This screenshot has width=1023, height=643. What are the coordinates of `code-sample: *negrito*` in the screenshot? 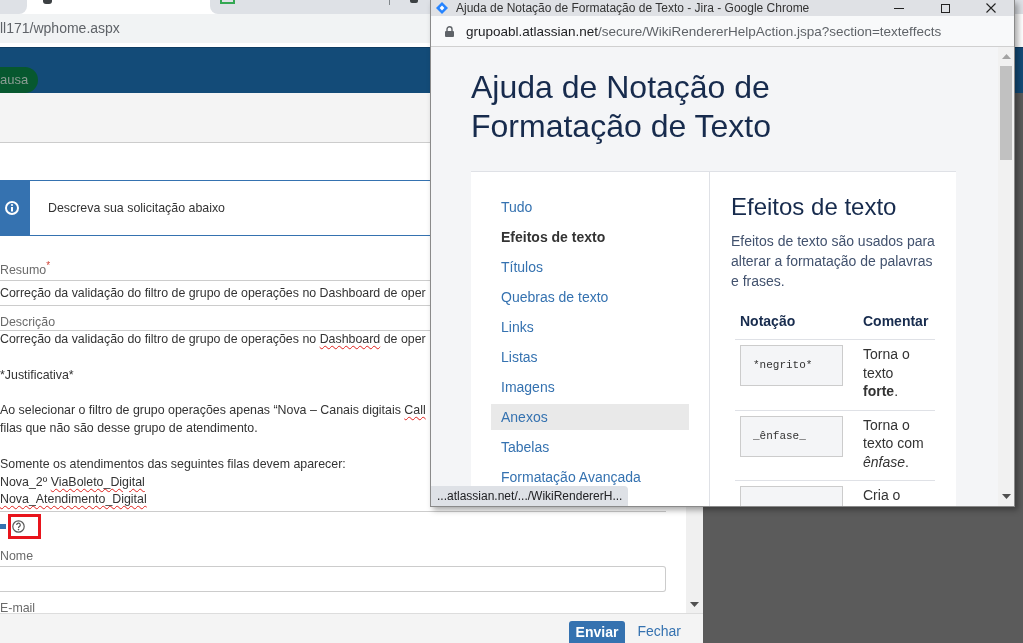 It's located at (791, 365).